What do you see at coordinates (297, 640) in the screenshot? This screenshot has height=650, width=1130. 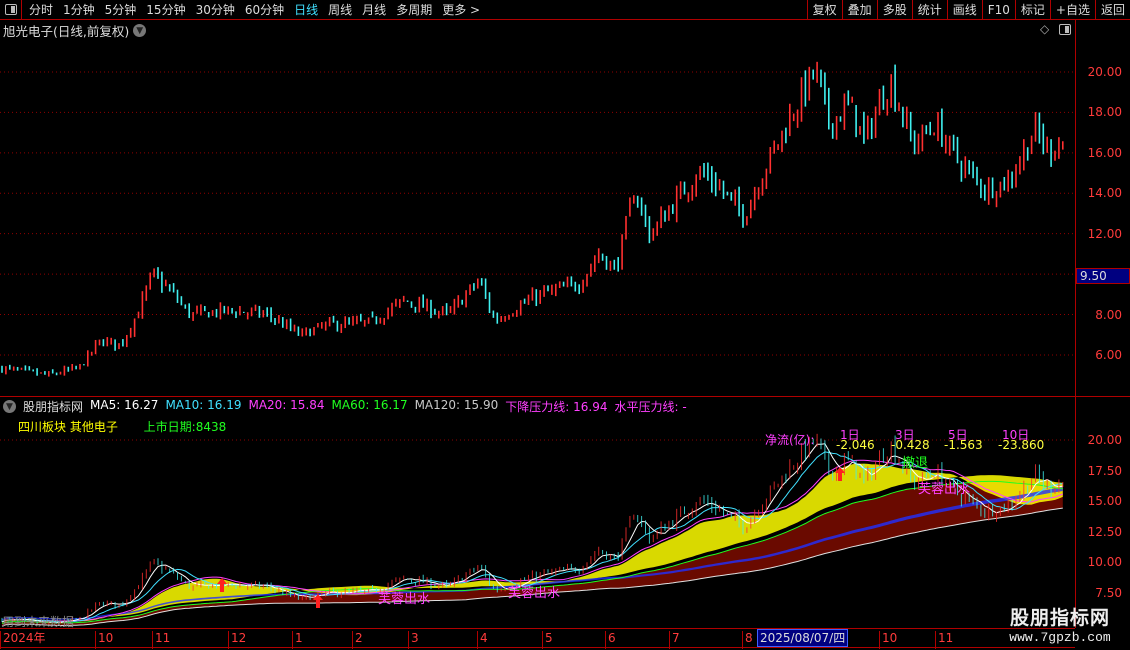 I see `date-tick: 1` at bounding box center [297, 640].